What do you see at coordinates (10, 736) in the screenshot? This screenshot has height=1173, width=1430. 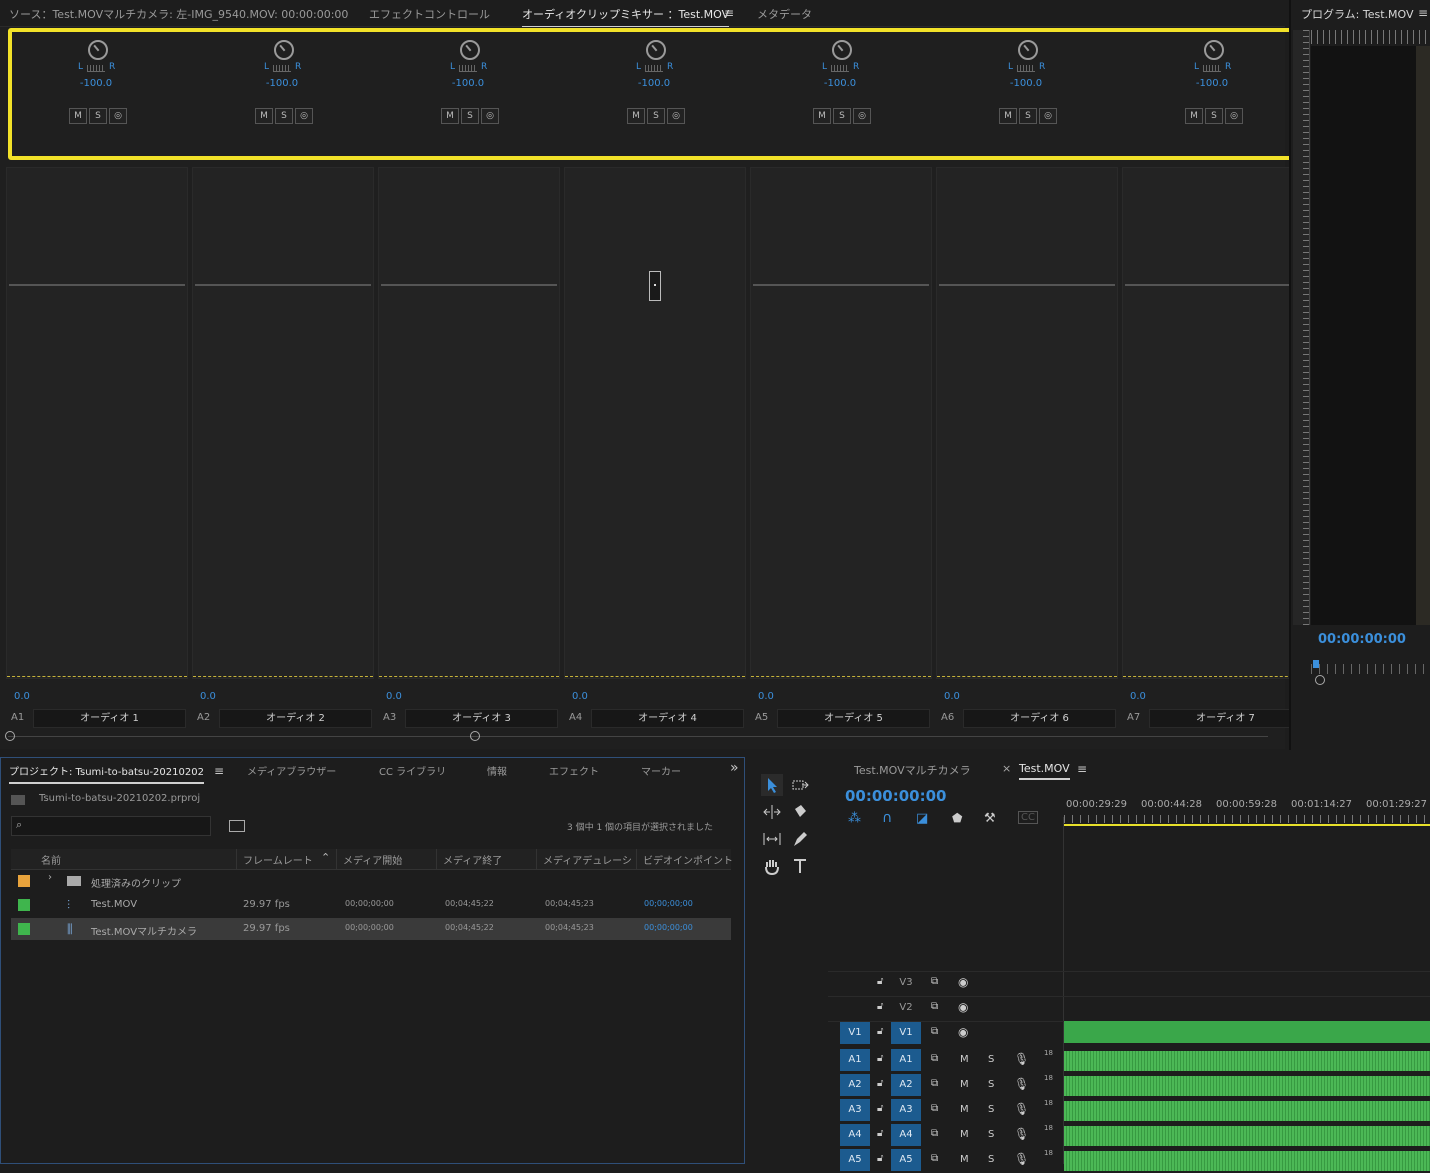 I see `scroll-handle-left` at bounding box center [10, 736].